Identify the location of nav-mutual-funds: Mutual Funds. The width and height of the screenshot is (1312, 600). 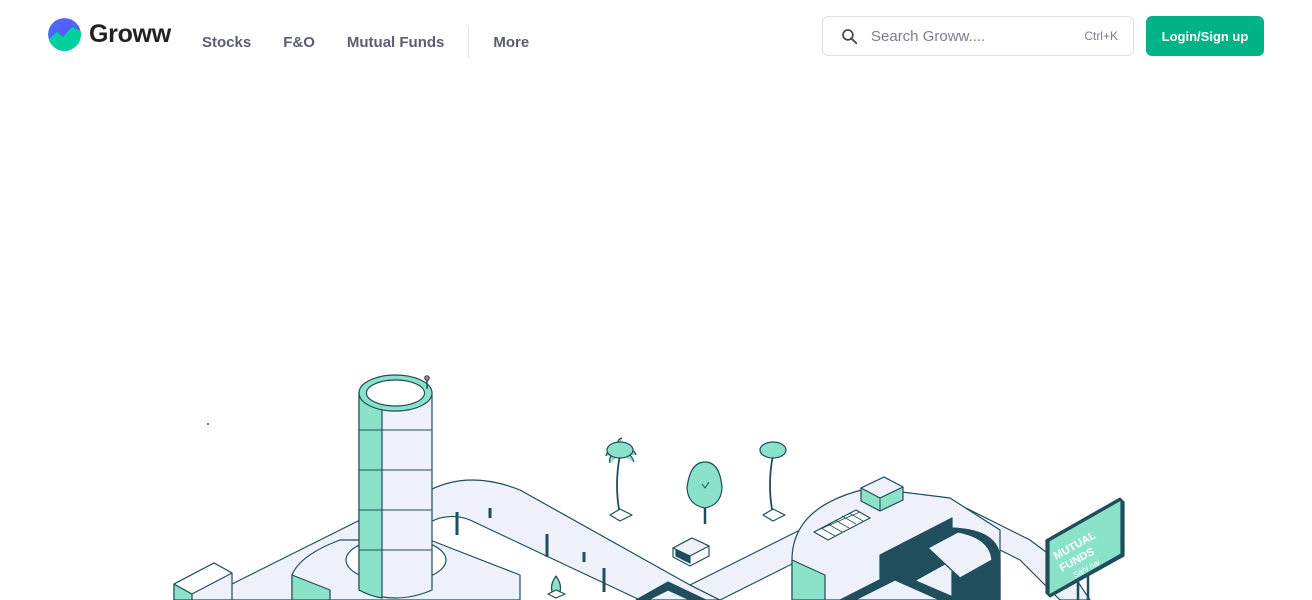
(396, 42).